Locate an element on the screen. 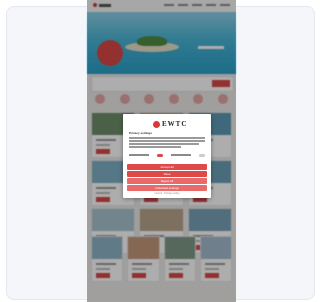 This screenshot has height=302, width=320. dialog-footer-links: Imprint · Privacy policy is located at coordinates (167, 193).